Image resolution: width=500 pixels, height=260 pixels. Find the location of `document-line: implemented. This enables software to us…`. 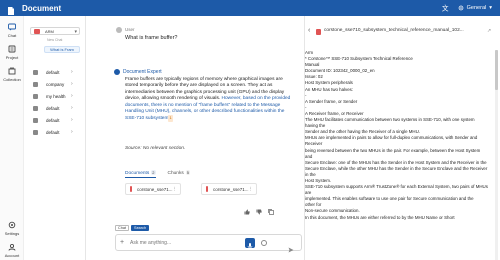

document-line: implemented. This enables software to us… is located at coordinates (389, 199).